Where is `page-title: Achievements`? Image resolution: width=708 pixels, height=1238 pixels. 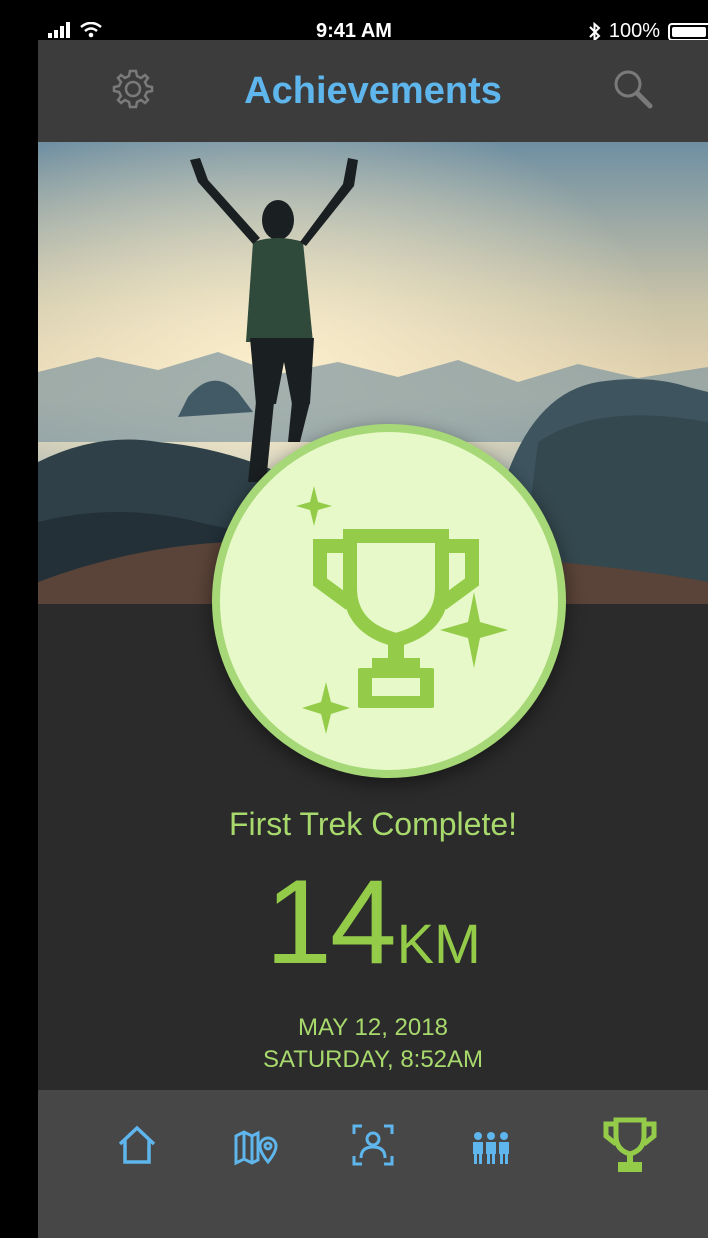
page-title: Achievements is located at coordinates (373, 91).